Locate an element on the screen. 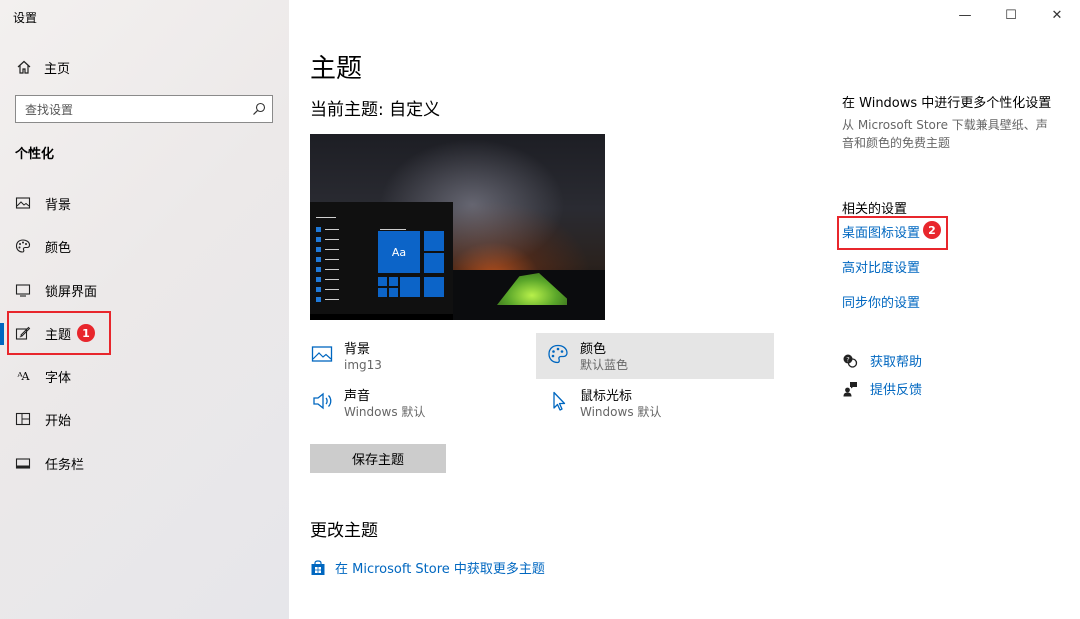  page-title: 主题 is located at coordinates (336, 69).